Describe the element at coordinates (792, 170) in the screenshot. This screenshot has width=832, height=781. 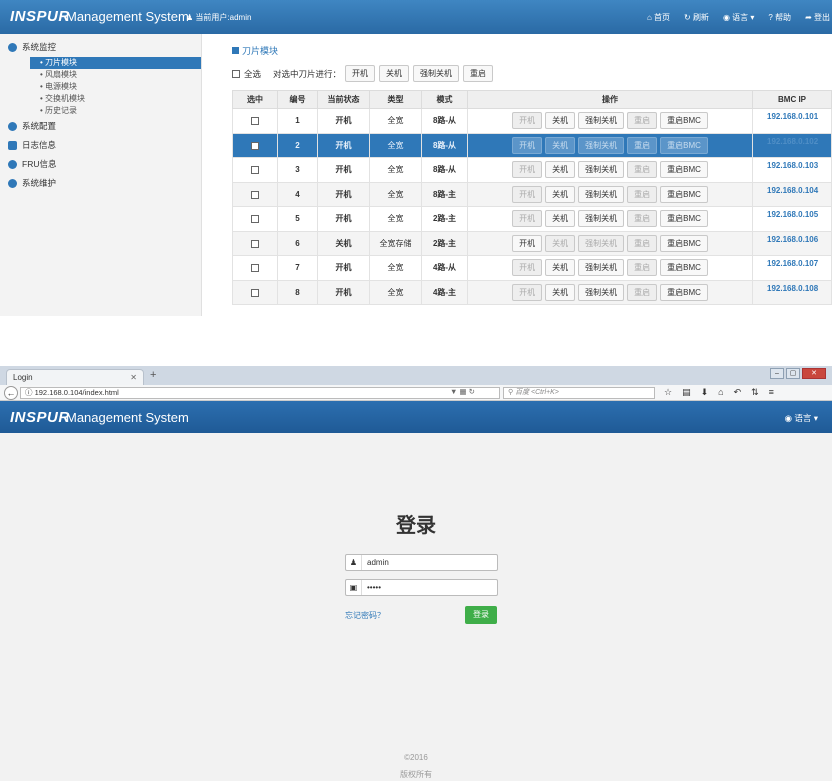
I see `cell-bmc-ip: 192.168.0.103` at that location.